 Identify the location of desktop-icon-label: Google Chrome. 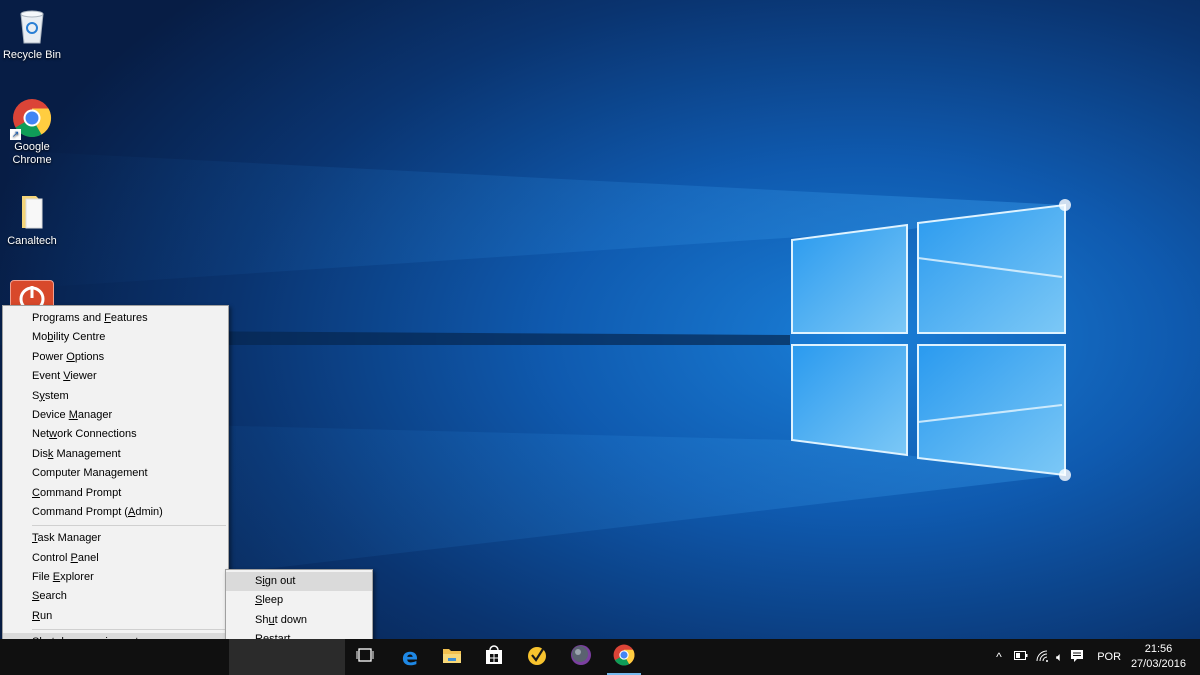
(32, 153).